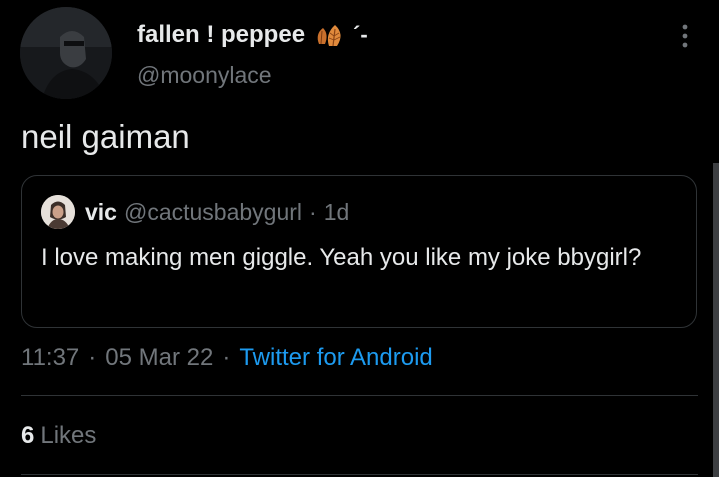 The image size is (719, 477). What do you see at coordinates (204, 75) in the screenshot?
I see `author-handle: @moonylace` at bounding box center [204, 75].